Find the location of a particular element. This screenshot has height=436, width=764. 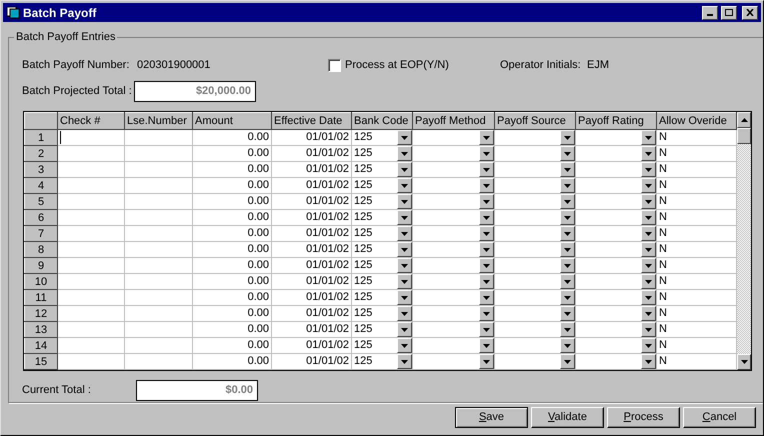

column-header: Check # is located at coordinates (91, 121).